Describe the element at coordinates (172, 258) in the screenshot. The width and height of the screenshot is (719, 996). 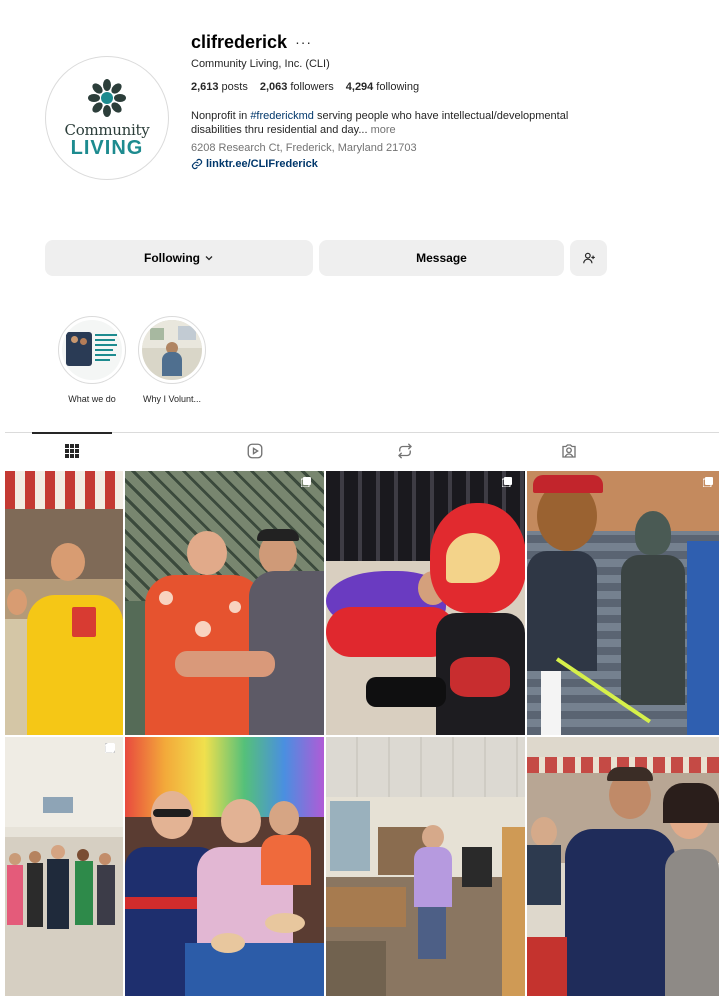
I see `following-button-label: Following` at that location.